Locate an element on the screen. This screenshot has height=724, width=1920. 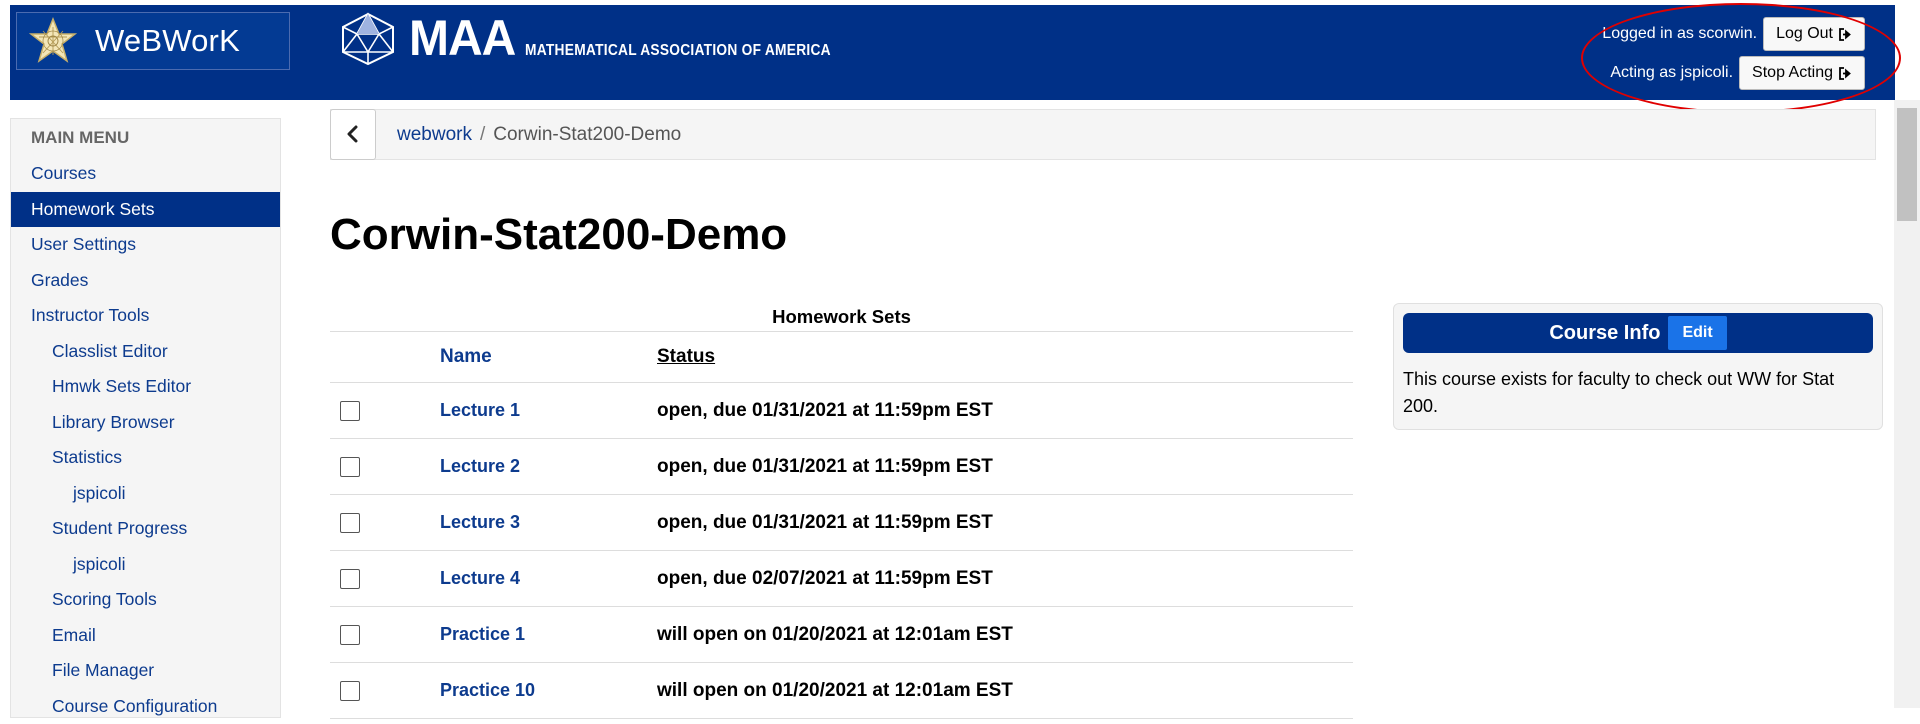
sidebar-item-file-manager: File Manager is located at coordinates (145, 671).